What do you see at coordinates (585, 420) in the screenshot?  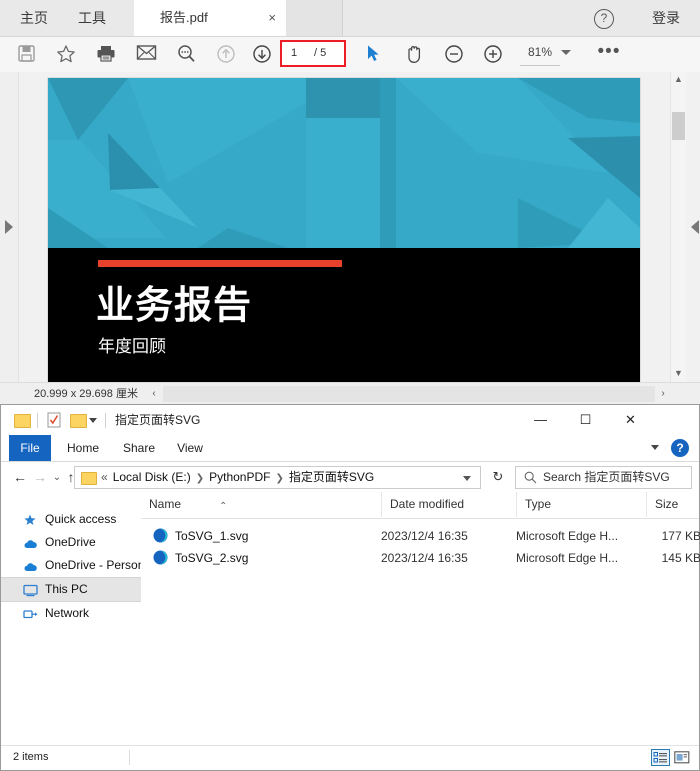 I see `maximize-button: ☐` at bounding box center [585, 420].